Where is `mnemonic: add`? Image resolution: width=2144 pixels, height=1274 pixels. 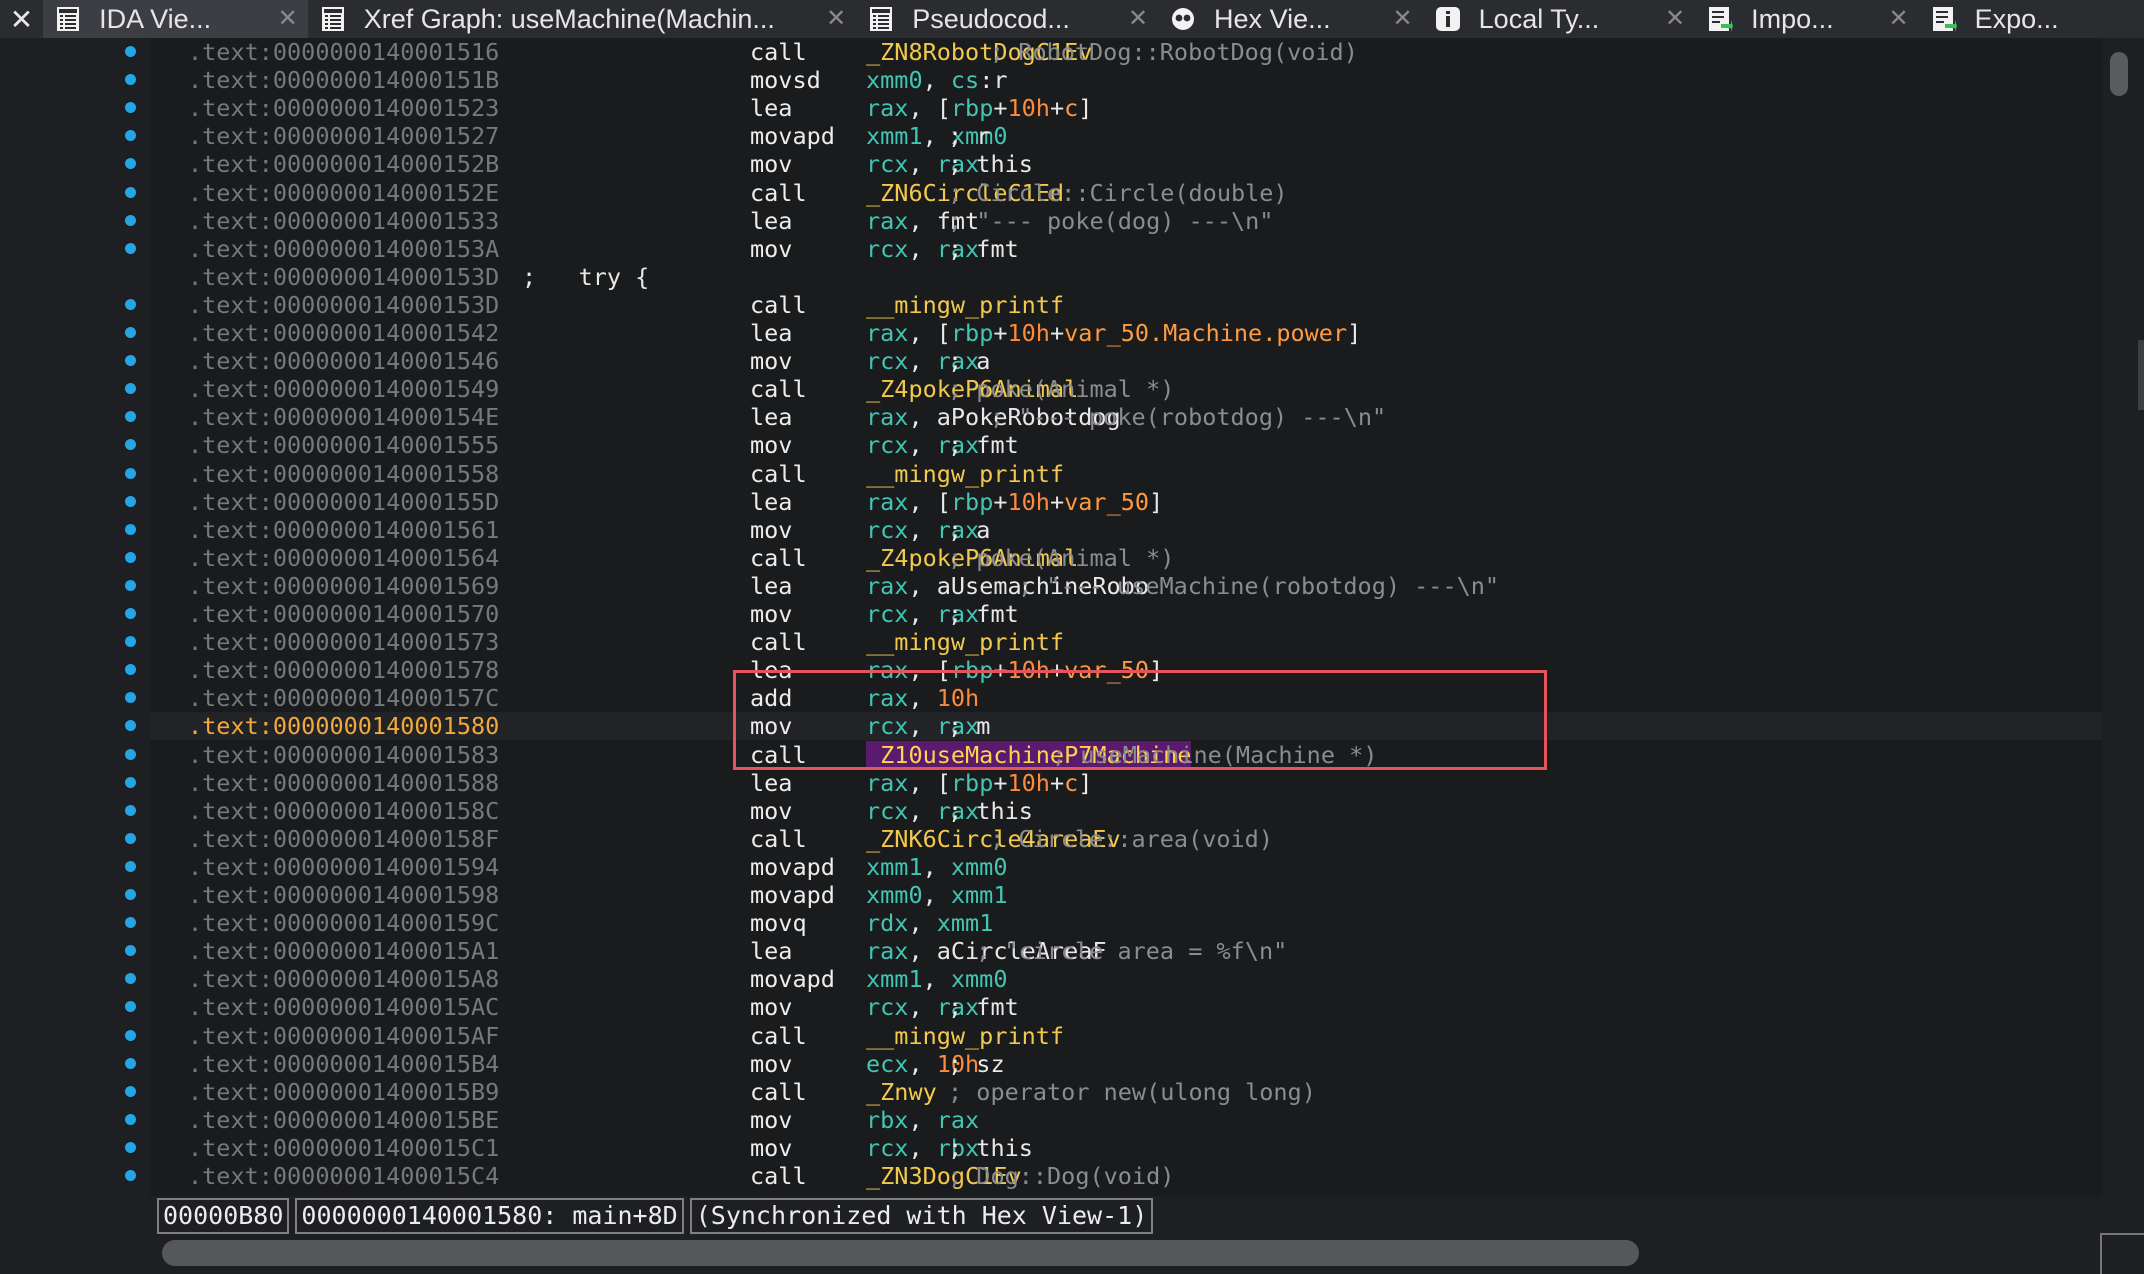 mnemonic: add is located at coordinates (771, 698).